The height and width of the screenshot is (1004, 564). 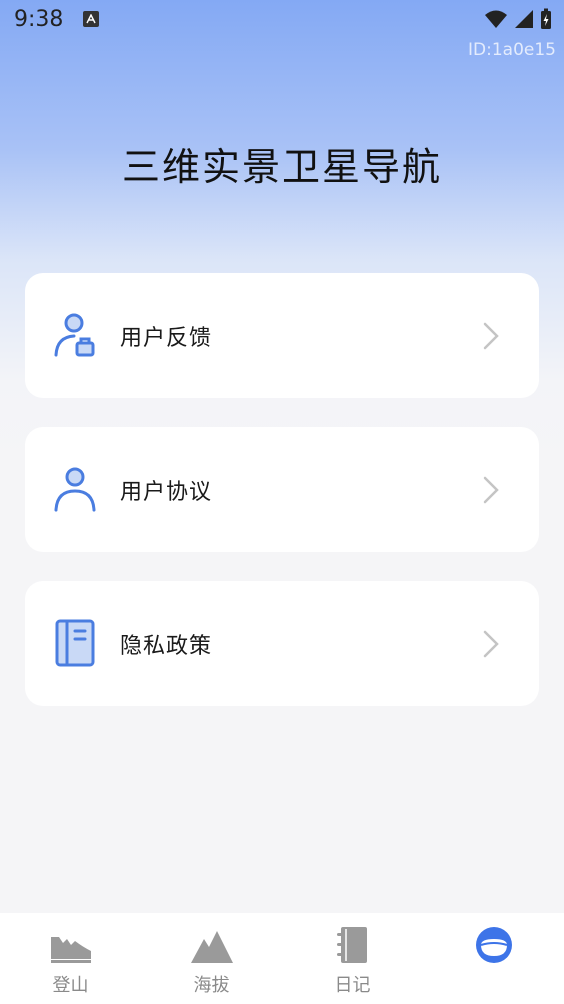 What do you see at coordinates (39, 19) in the screenshot?
I see `status-time: 9:38` at bounding box center [39, 19].